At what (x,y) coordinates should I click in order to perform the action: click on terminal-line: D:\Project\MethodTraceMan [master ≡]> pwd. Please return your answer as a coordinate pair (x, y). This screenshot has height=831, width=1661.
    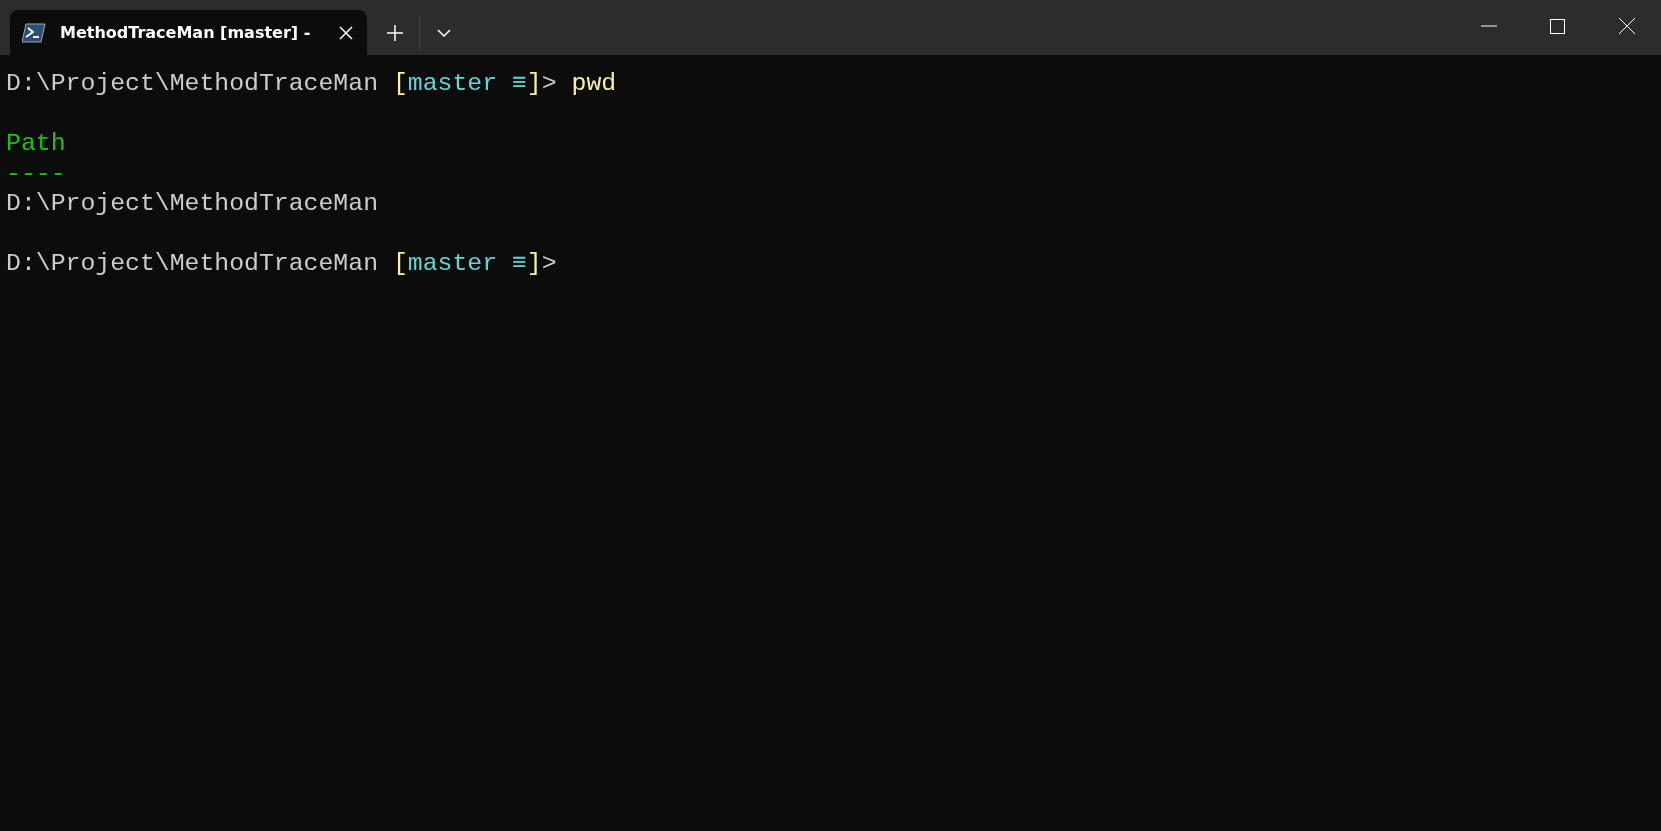
    Looking at the image, I should click on (311, 83).